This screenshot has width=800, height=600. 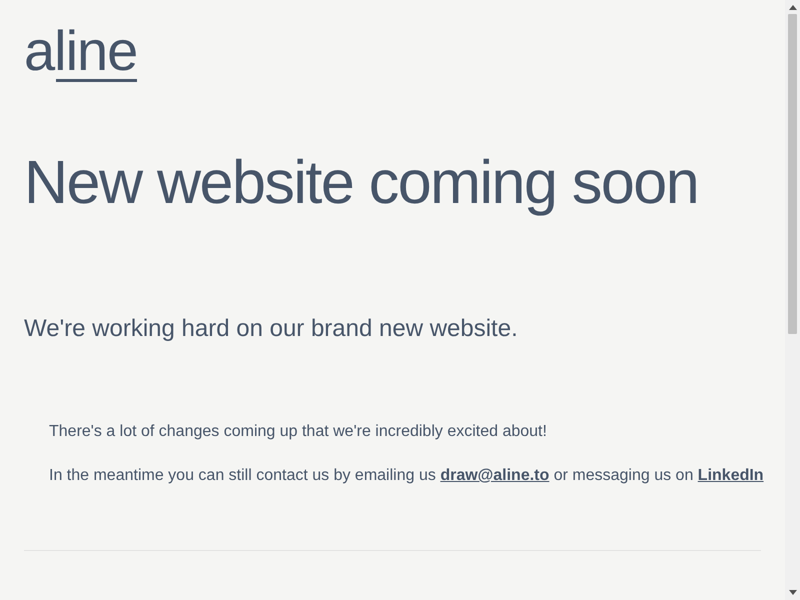 I want to click on scrollbar, so click(x=792, y=300).